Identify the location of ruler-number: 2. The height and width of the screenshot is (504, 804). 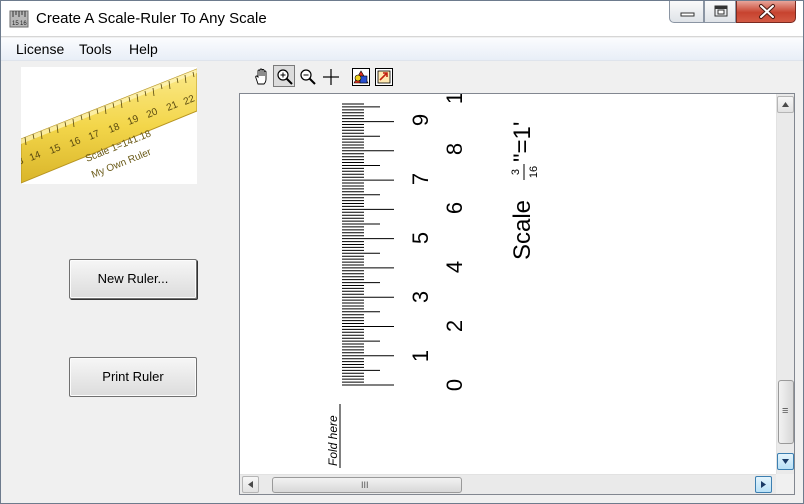
(454, 326).